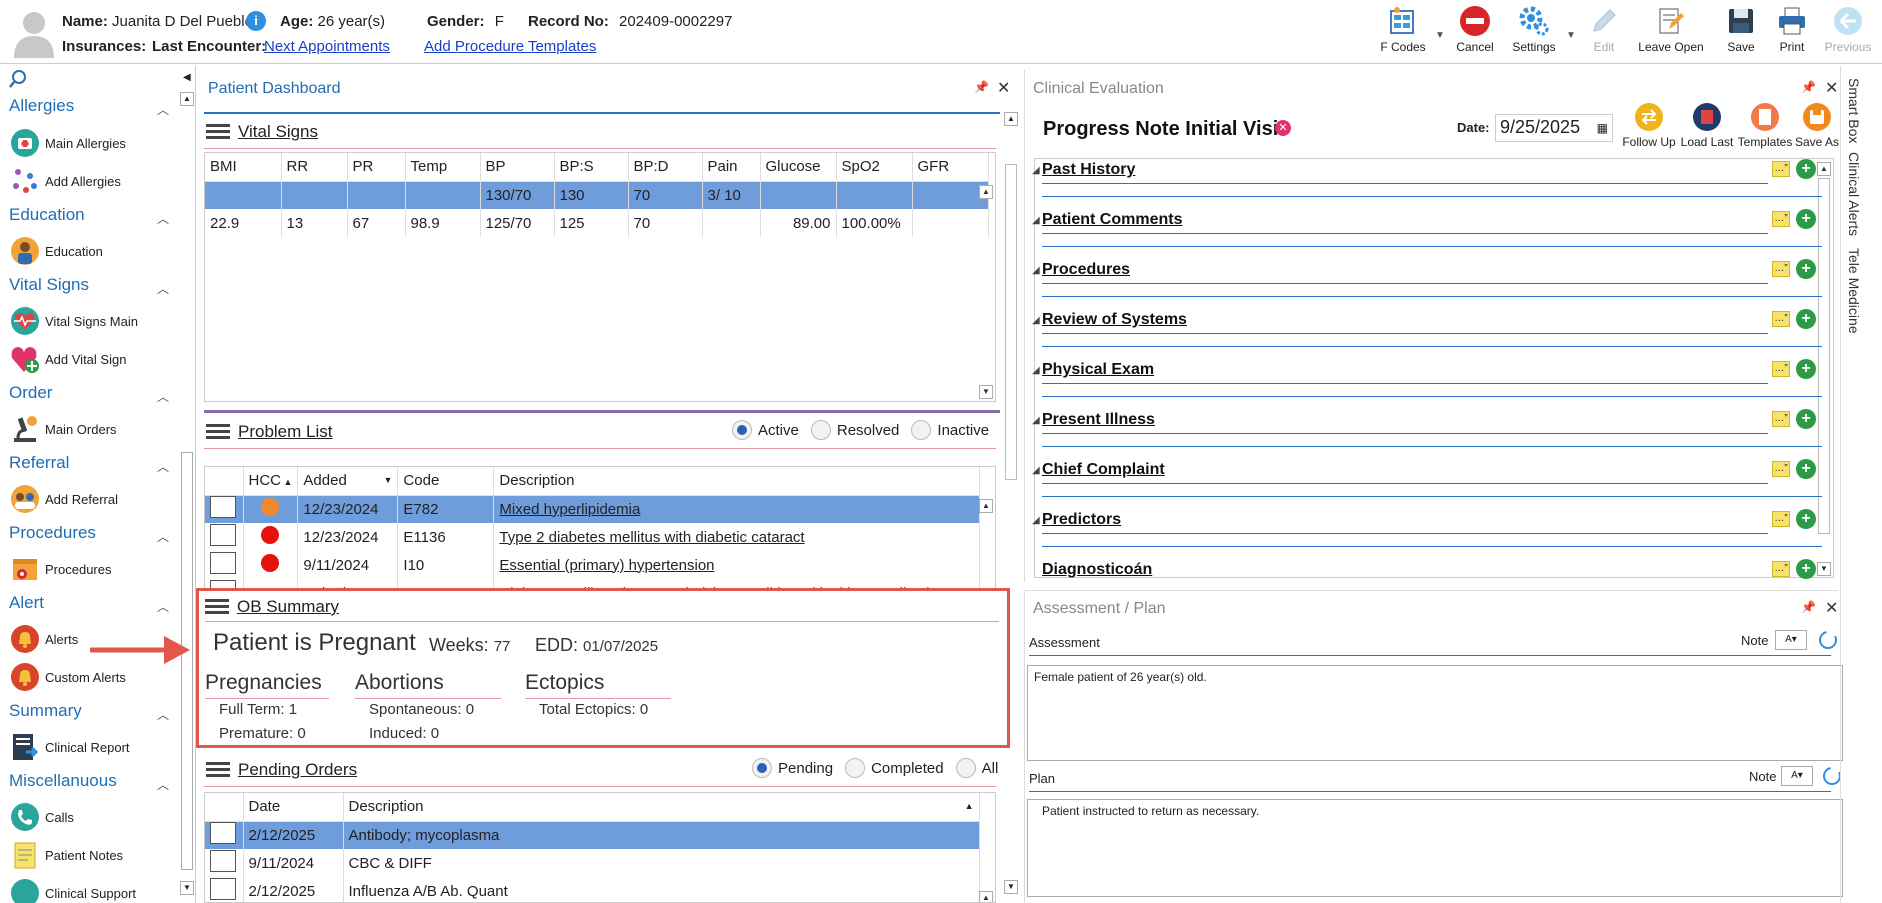  I want to click on description-cell: Essential (primary) hypertension, so click(737, 565).